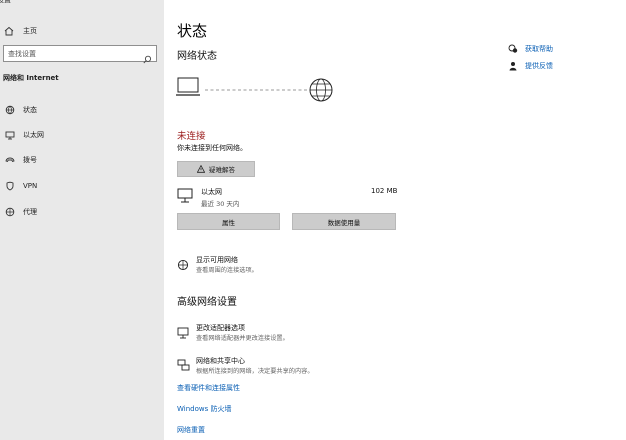 Image resolution: width=626 pixels, height=440 pixels. What do you see at coordinates (222, 170) in the screenshot?
I see `troubleshoot-label: 疑难解答` at bounding box center [222, 170].